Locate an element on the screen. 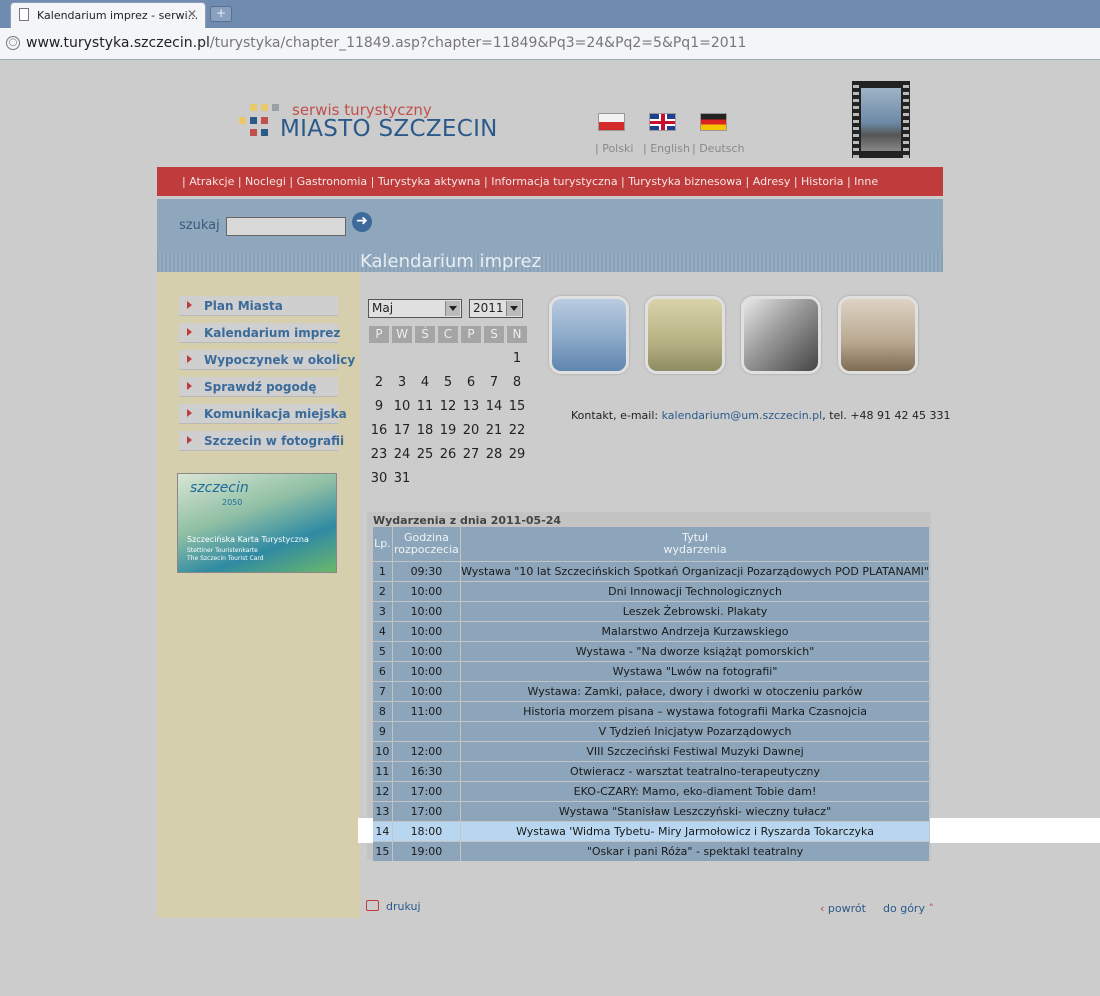 Image resolution: width=1100 pixels, height=996 pixels. card-brand: szczecin is located at coordinates (219, 488).